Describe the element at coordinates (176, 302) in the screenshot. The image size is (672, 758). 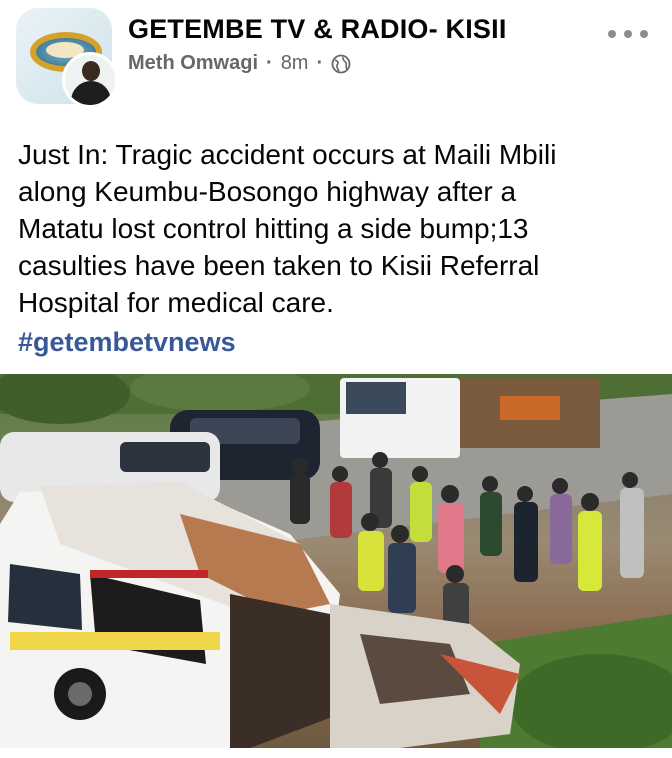
I see `post-text-line: Hospital for medical care.` at that location.